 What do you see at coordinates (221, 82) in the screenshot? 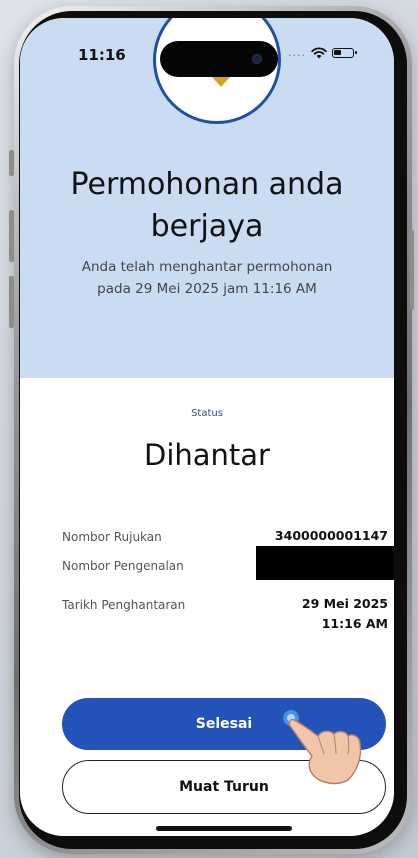
I see `badge-mark` at bounding box center [221, 82].